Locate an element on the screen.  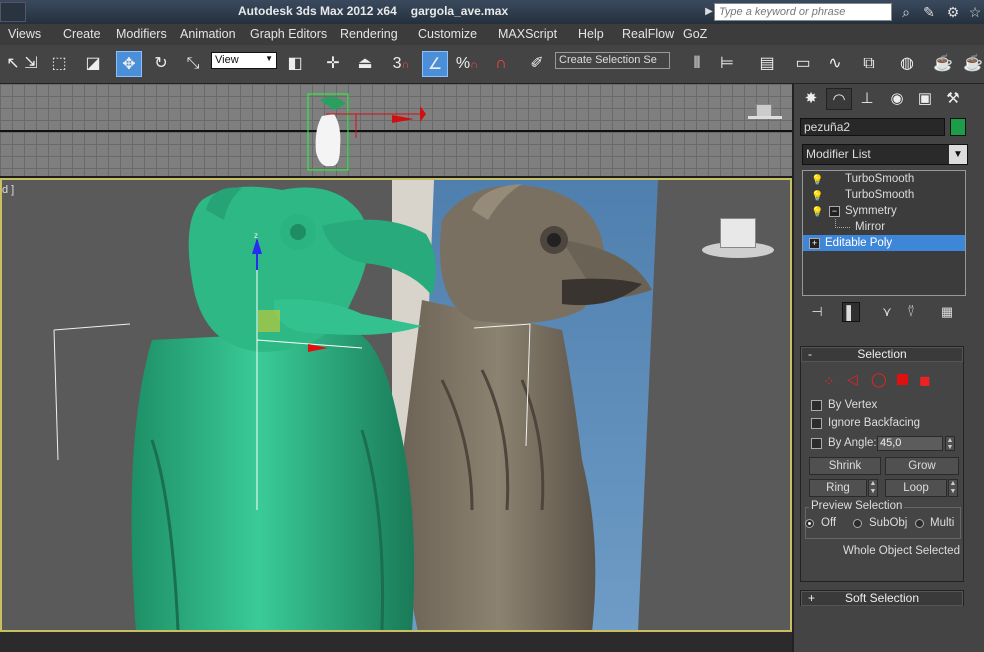
pivot-center-icon: ◧ is located at coordinates (295, 64).